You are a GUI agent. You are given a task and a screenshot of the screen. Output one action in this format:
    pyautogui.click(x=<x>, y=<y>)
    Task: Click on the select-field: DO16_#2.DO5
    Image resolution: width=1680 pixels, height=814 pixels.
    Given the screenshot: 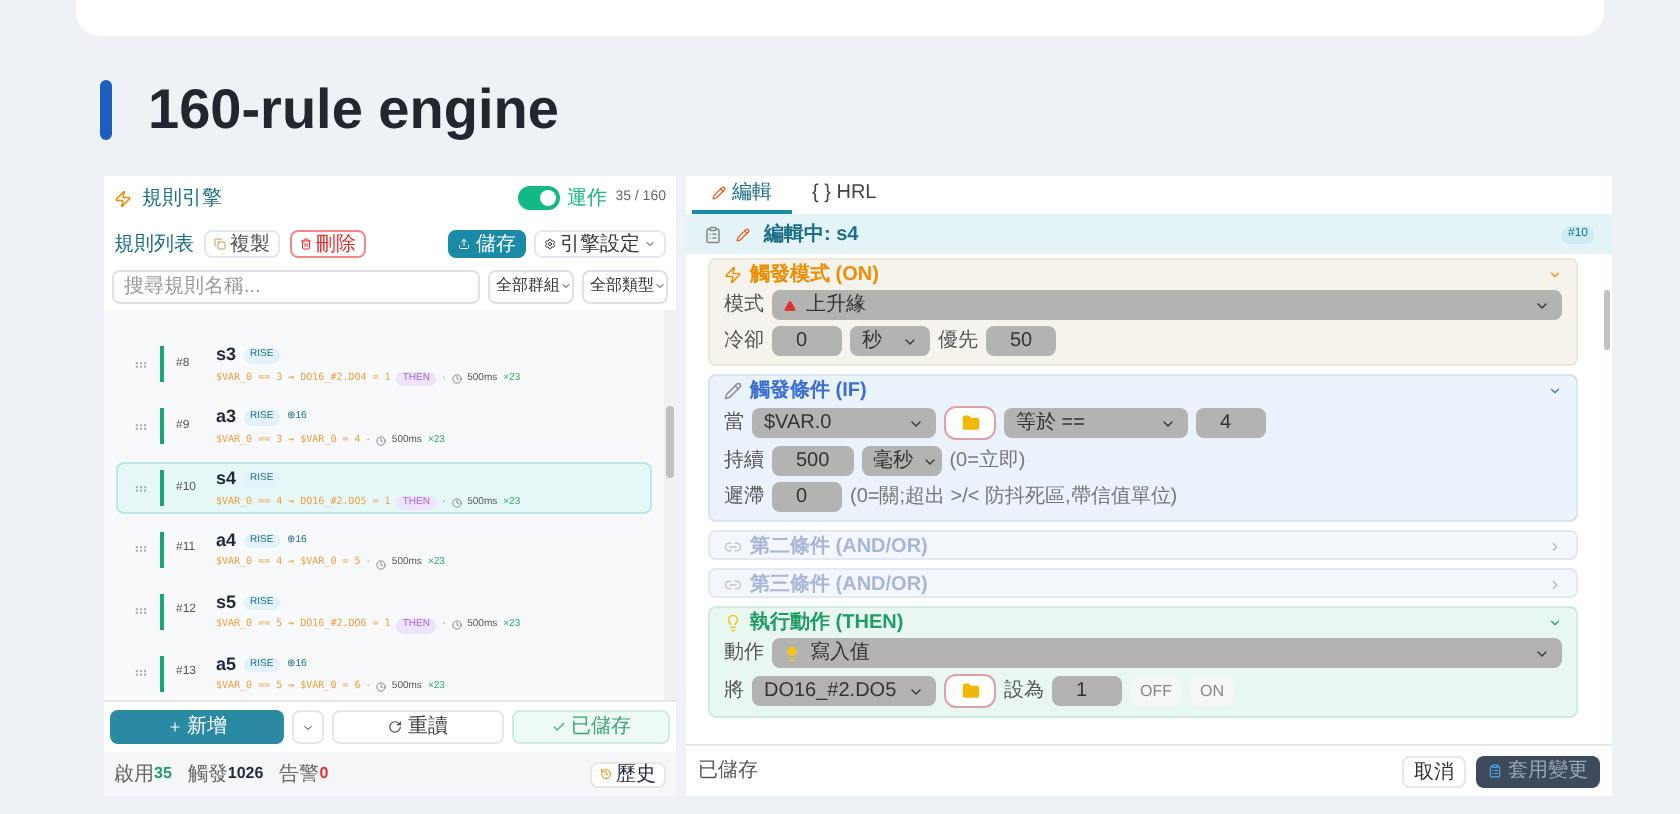 What is the action you would take?
    pyautogui.click(x=844, y=691)
    